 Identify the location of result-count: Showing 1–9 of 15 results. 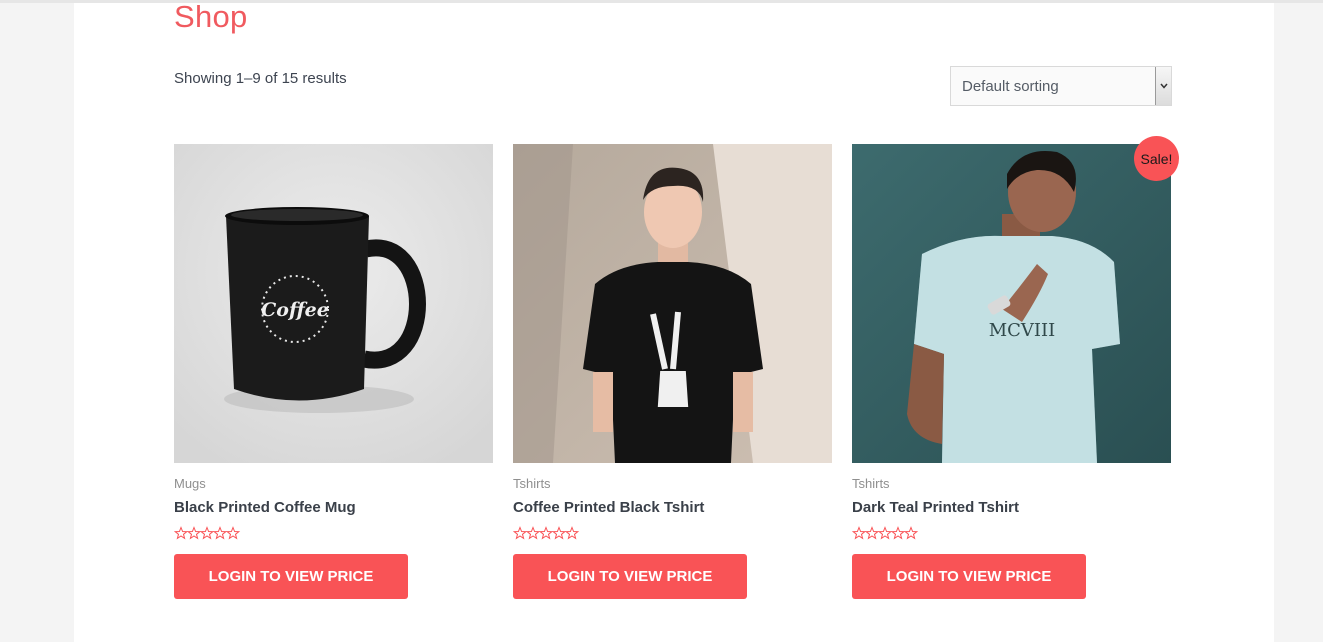
(260, 78).